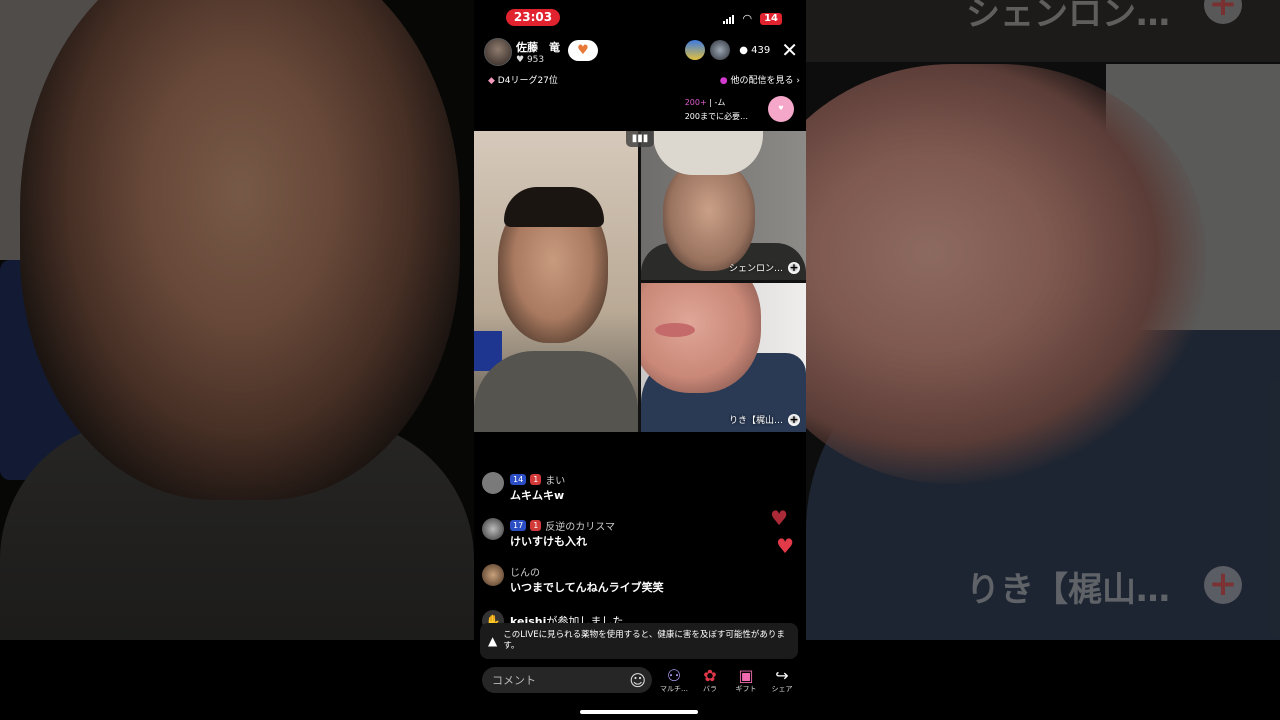  Describe the element at coordinates (674, 675) in the screenshot. I see `people-icon: ⚇` at that location.